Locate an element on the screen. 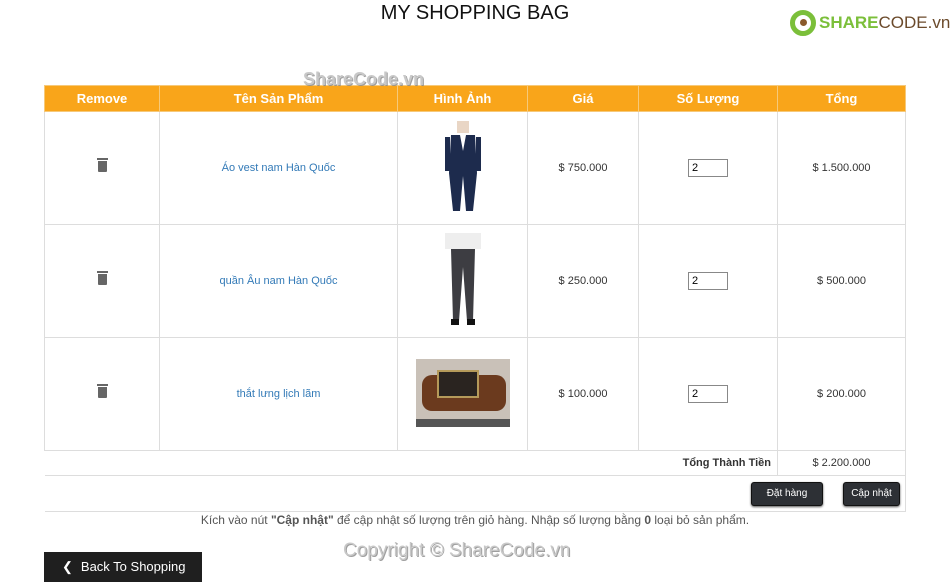 The image size is (950, 582). logo-icon is located at coordinates (803, 23).